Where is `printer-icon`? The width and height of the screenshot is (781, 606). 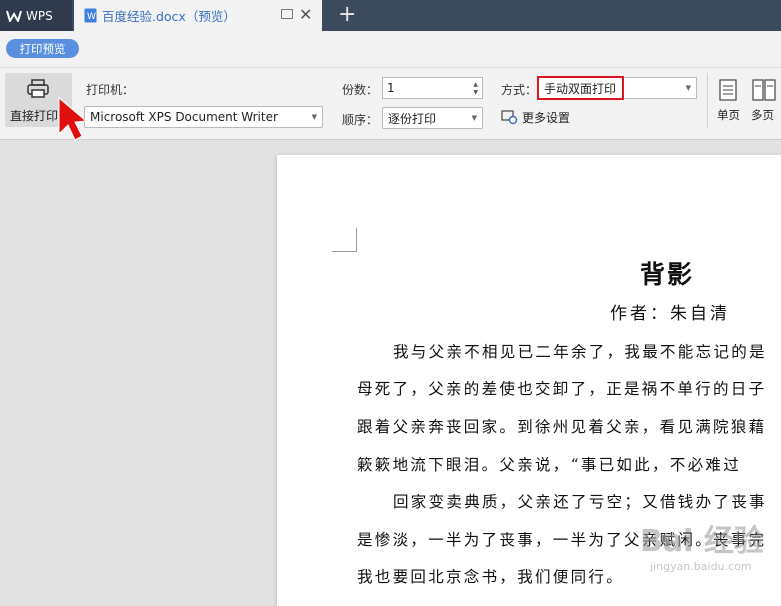 printer-icon is located at coordinates (38, 88).